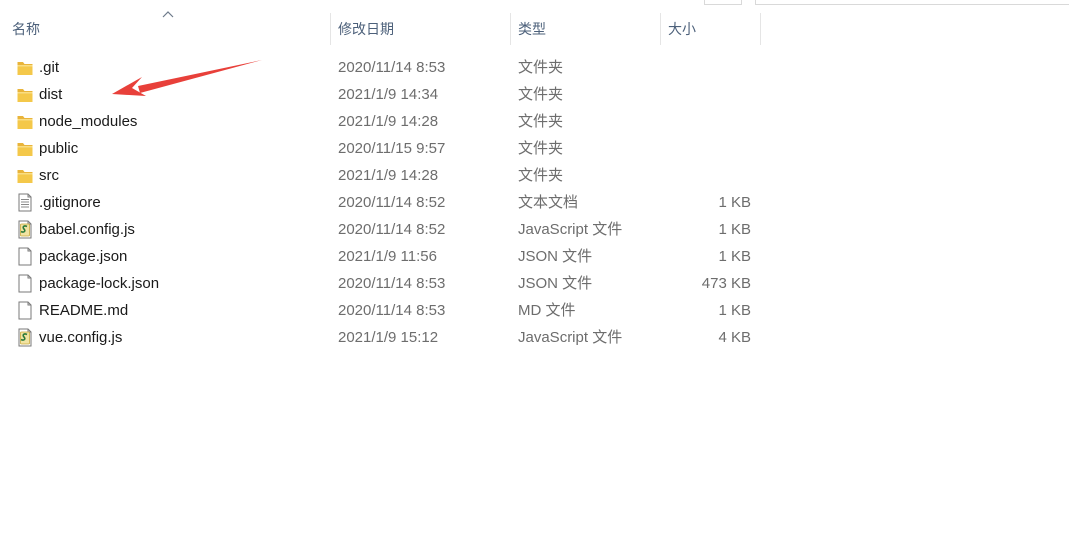 The image size is (1069, 544). I want to click on file-size: 473 KB, so click(726, 283).